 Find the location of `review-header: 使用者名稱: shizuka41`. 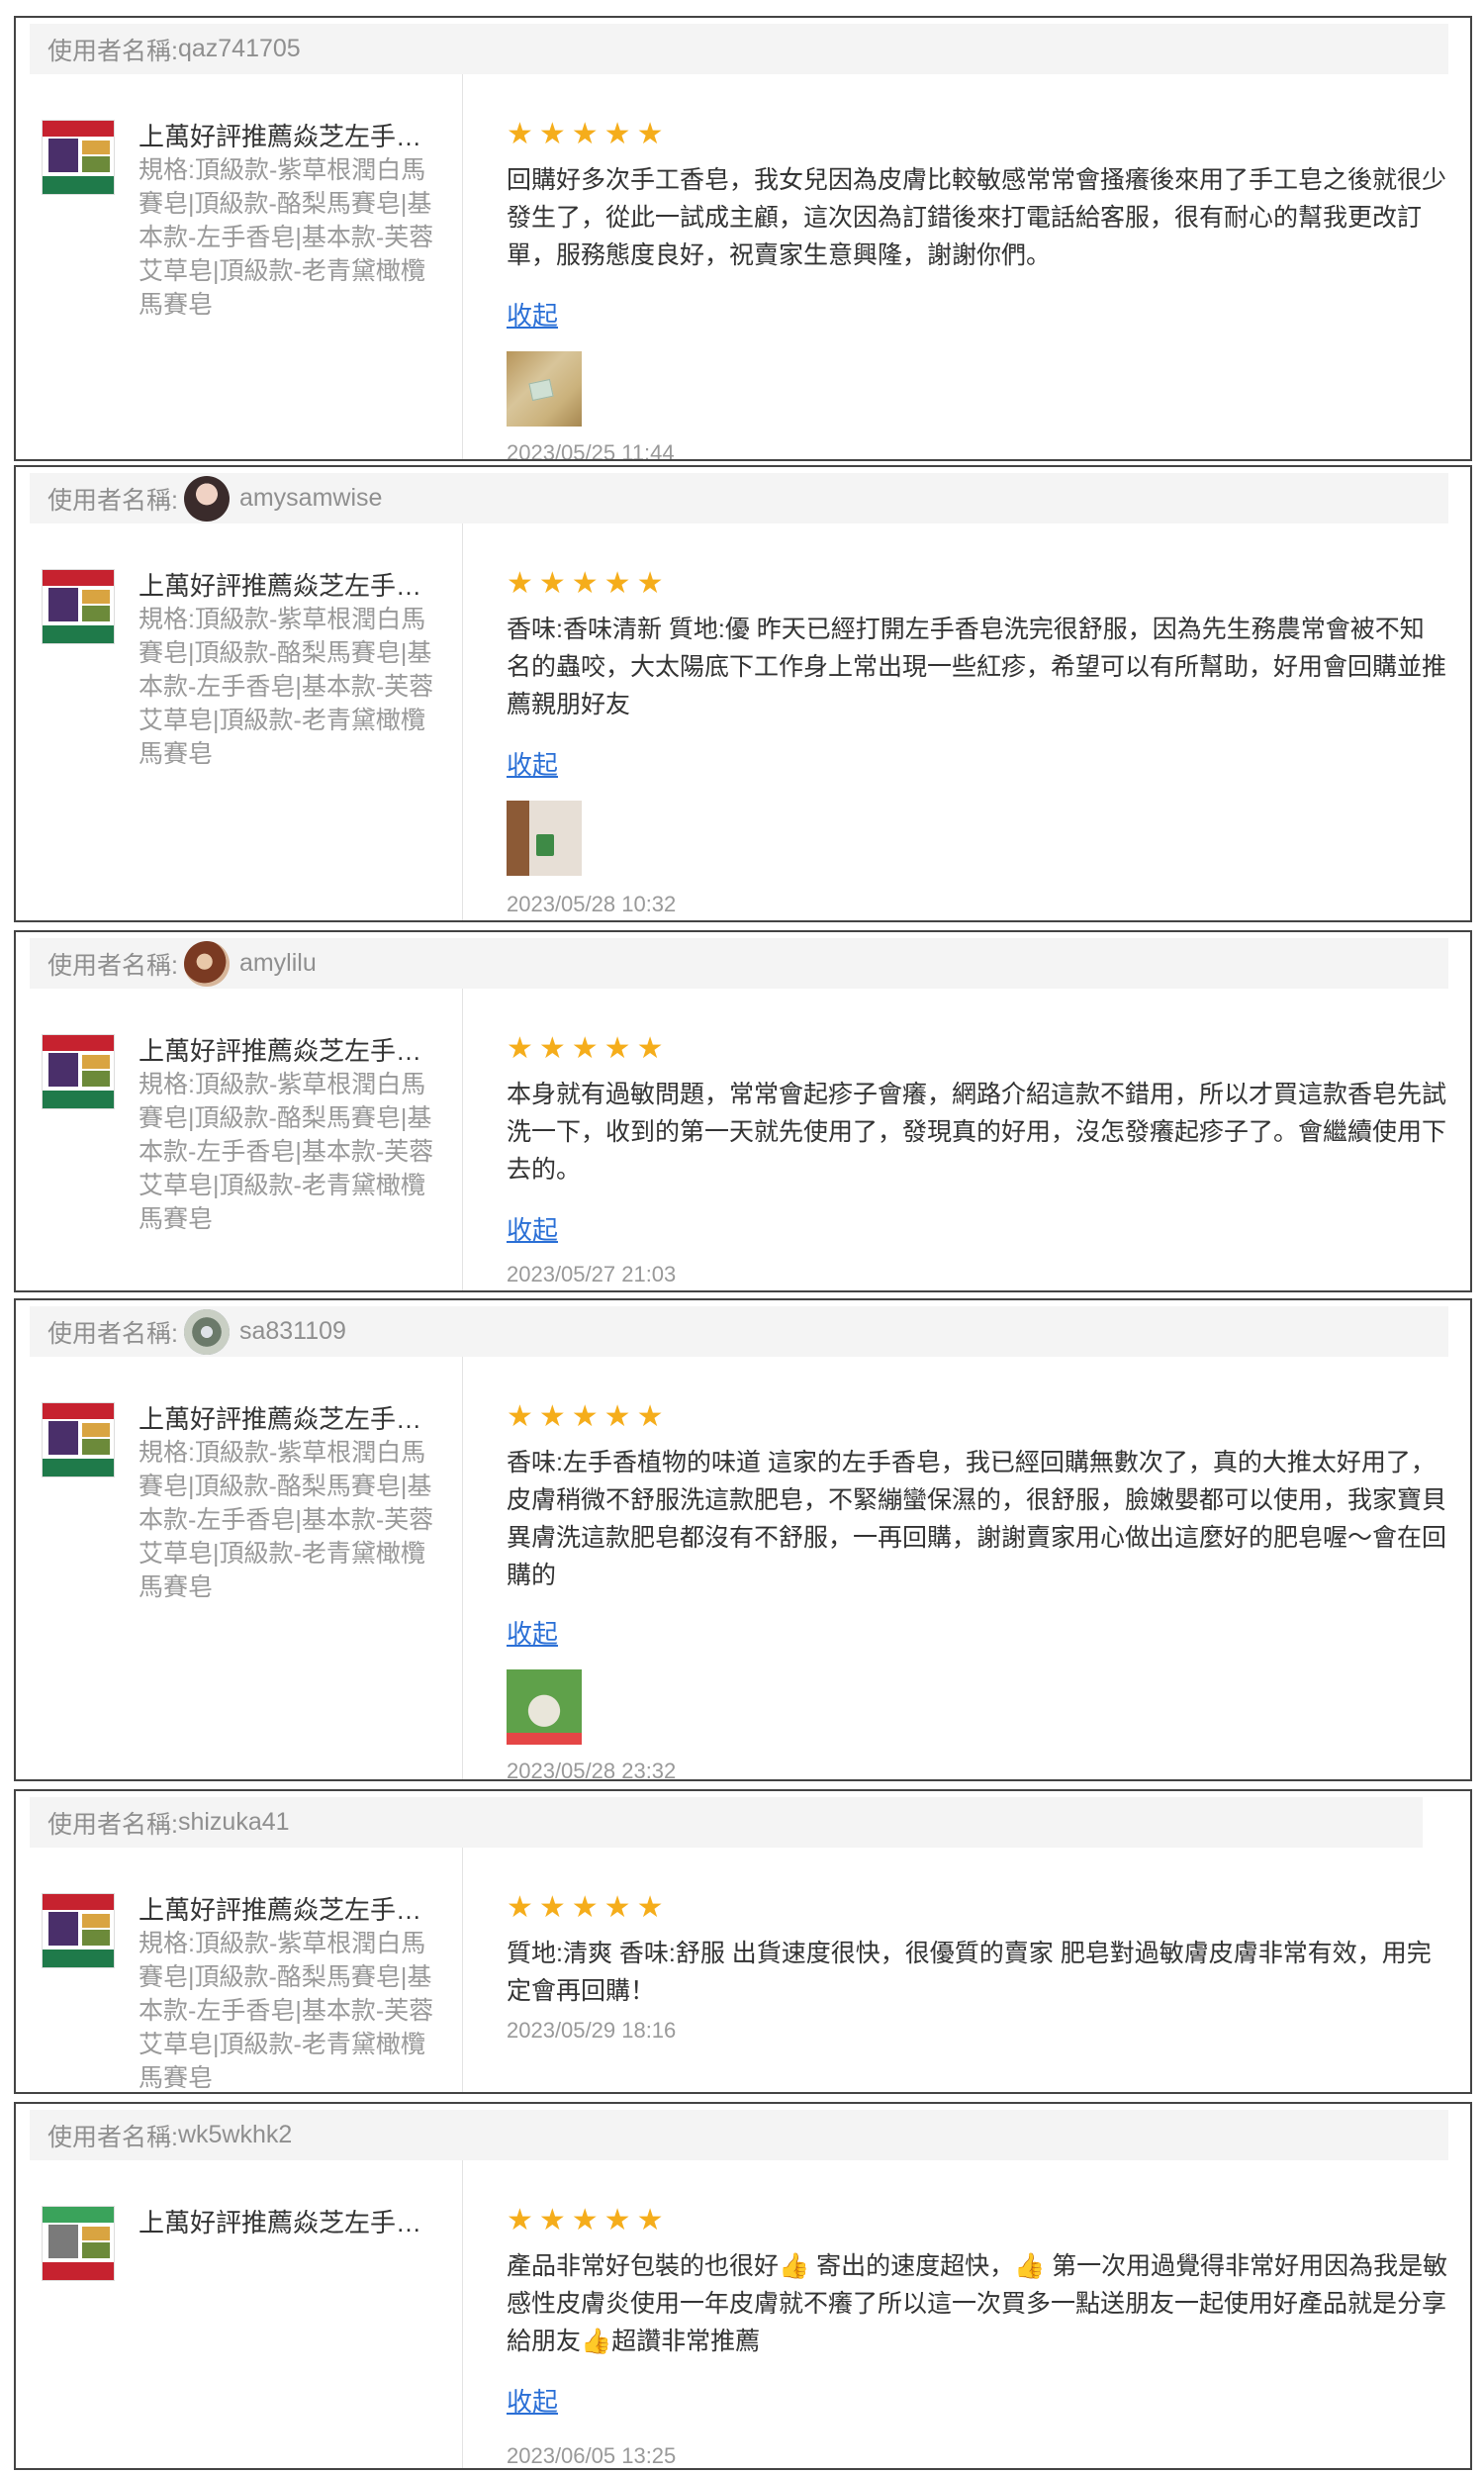

review-header: 使用者名稱: shizuka41 is located at coordinates (726, 1823).